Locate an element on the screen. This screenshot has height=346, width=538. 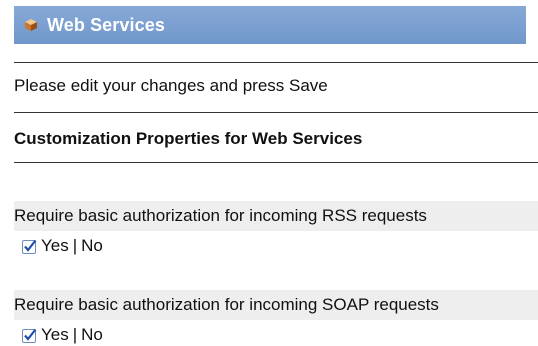
instruction-text: Please edit your changes and press Save is located at coordinates (171, 85).